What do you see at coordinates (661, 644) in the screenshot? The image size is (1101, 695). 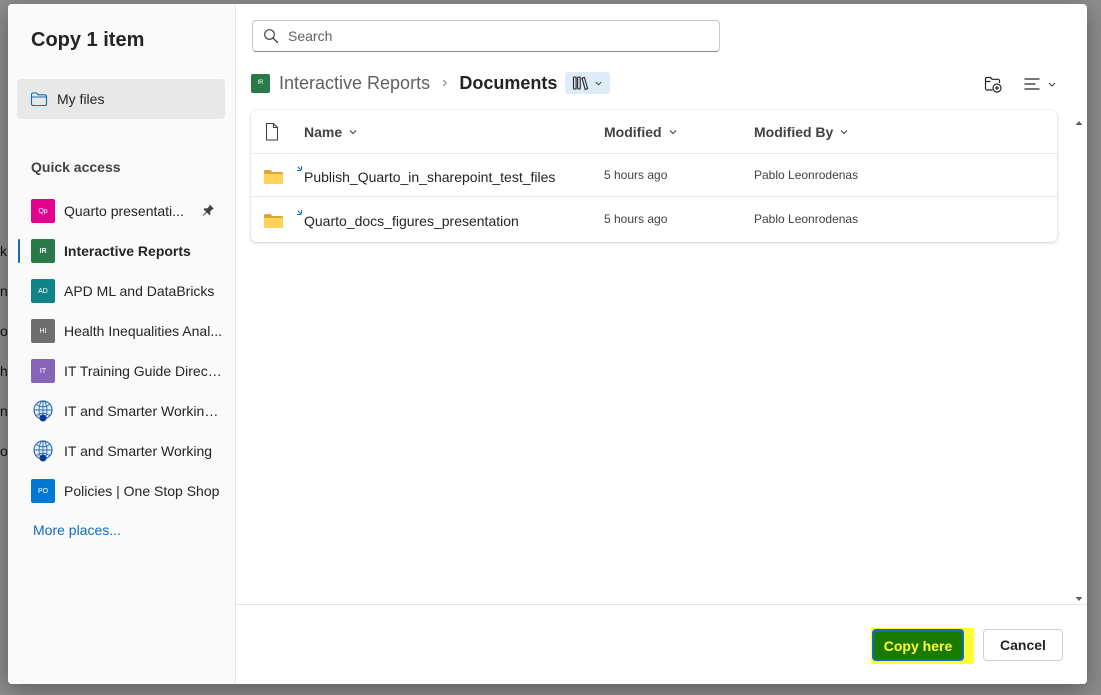 I see `dialog-footer: Copy here Cancel` at bounding box center [661, 644].